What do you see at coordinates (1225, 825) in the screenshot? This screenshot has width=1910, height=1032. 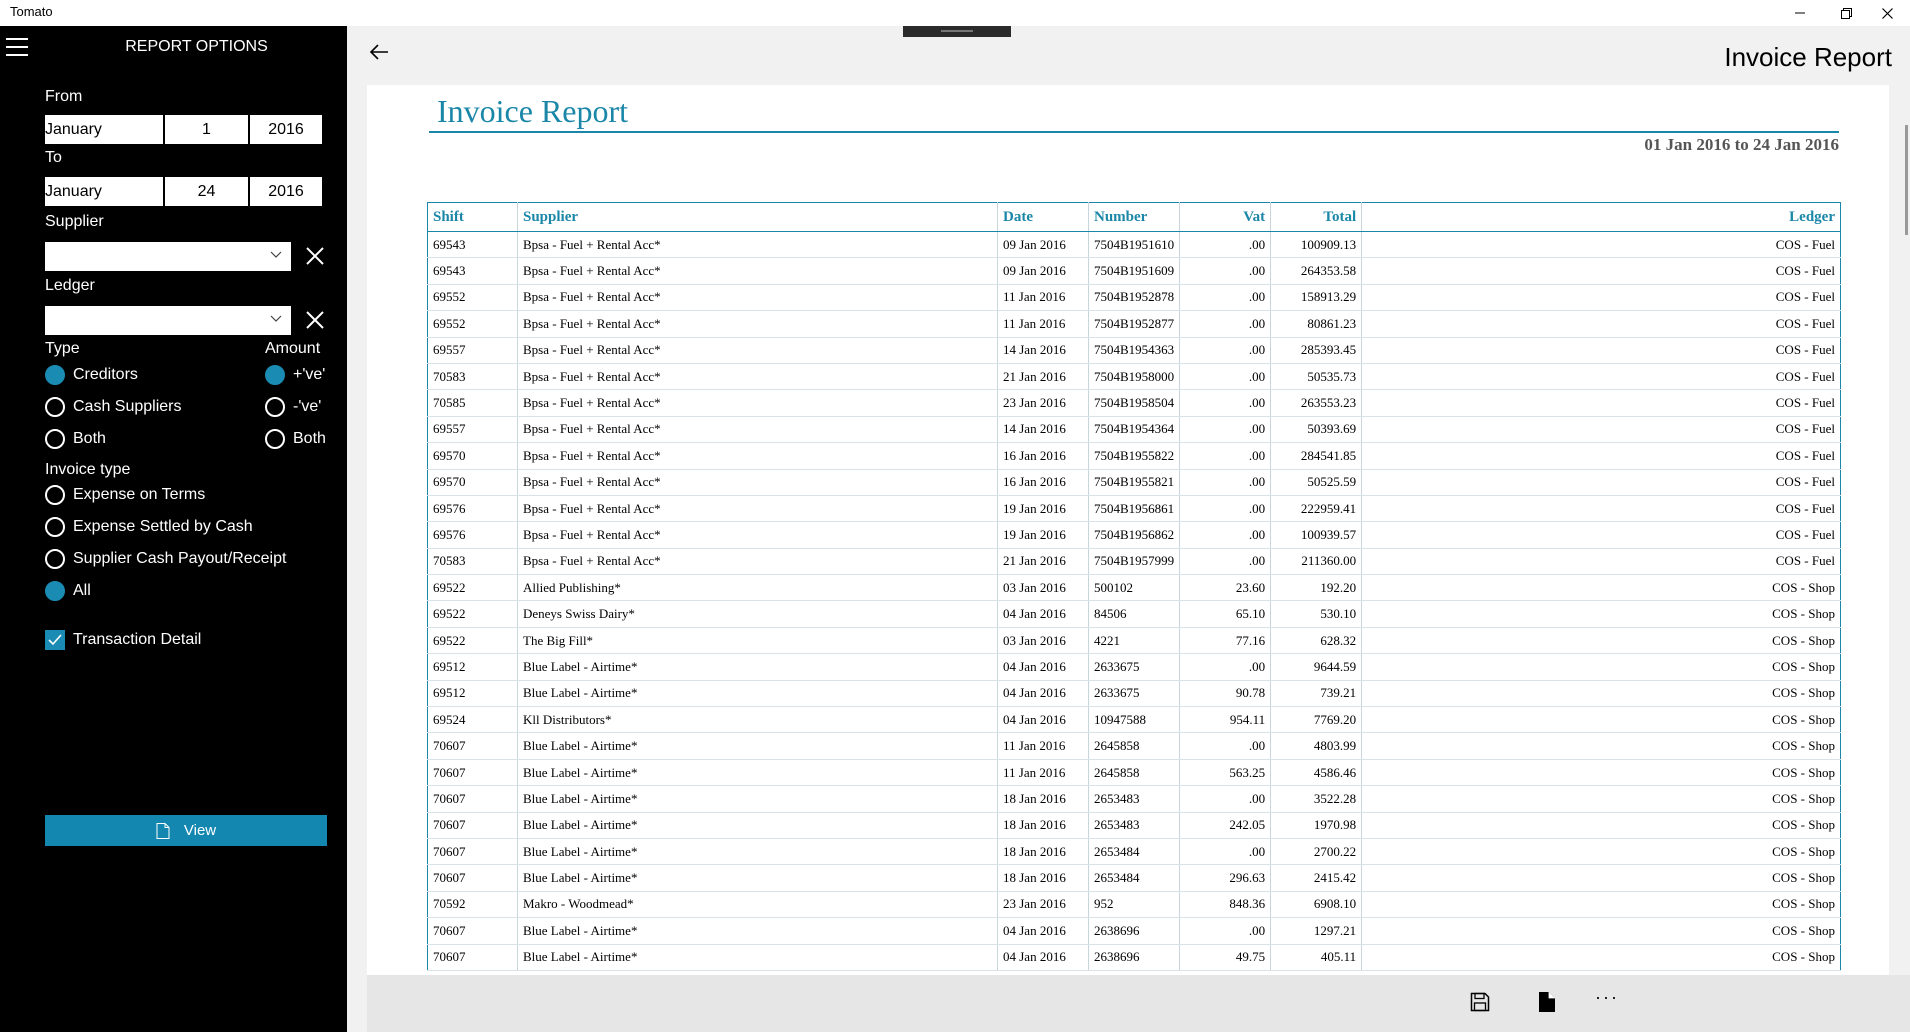 I see `table-cell: 242.05` at bounding box center [1225, 825].